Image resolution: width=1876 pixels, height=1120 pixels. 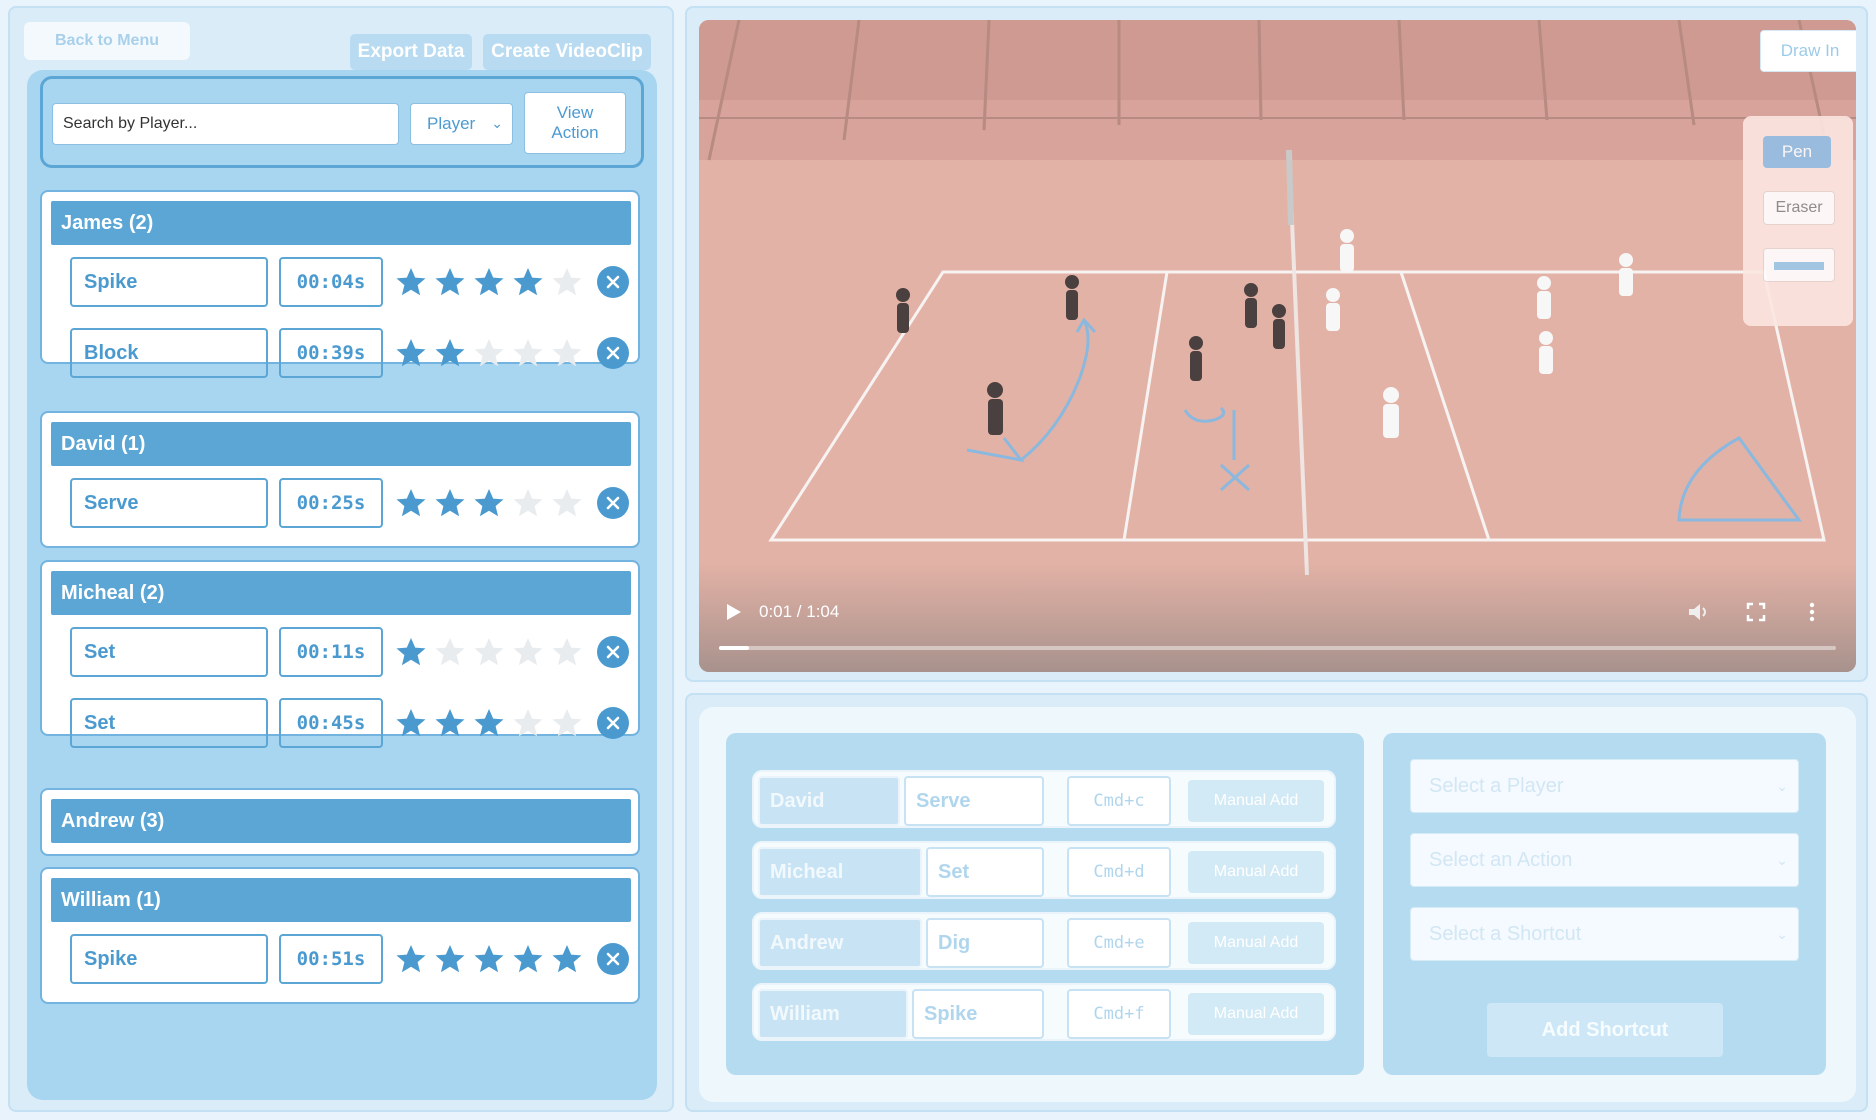 I want to click on video-progress-bar, so click(x=1277, y=648).